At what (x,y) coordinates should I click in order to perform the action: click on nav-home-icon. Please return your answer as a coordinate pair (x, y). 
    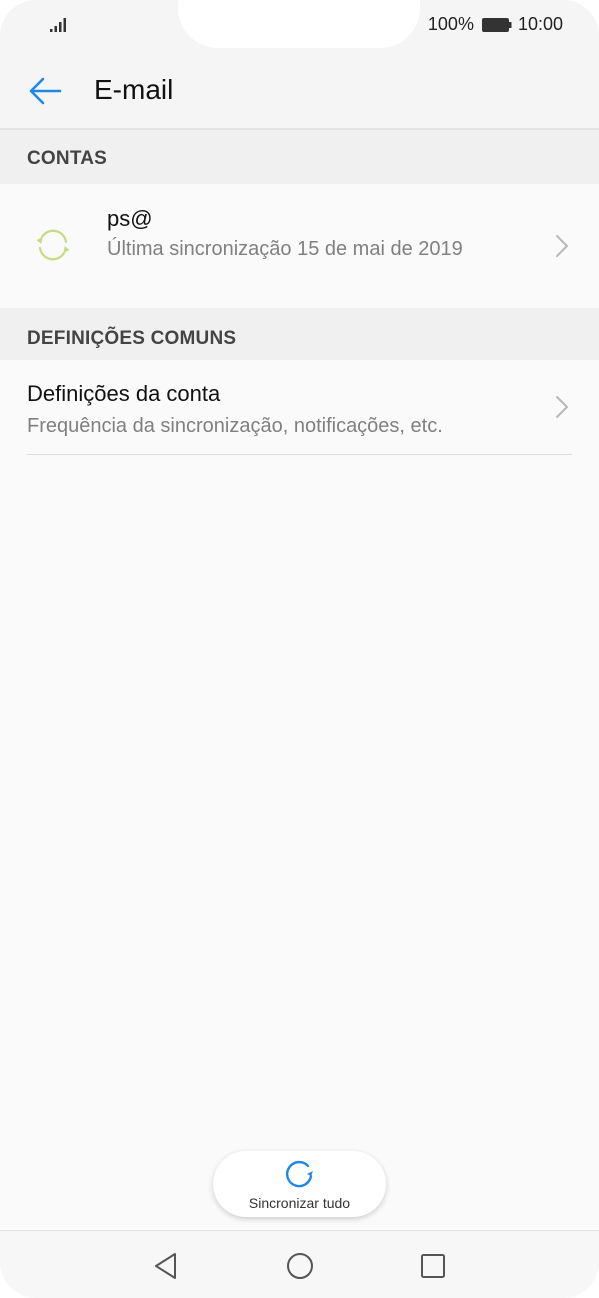
    Looking at the image, I should click on (300, 1266).